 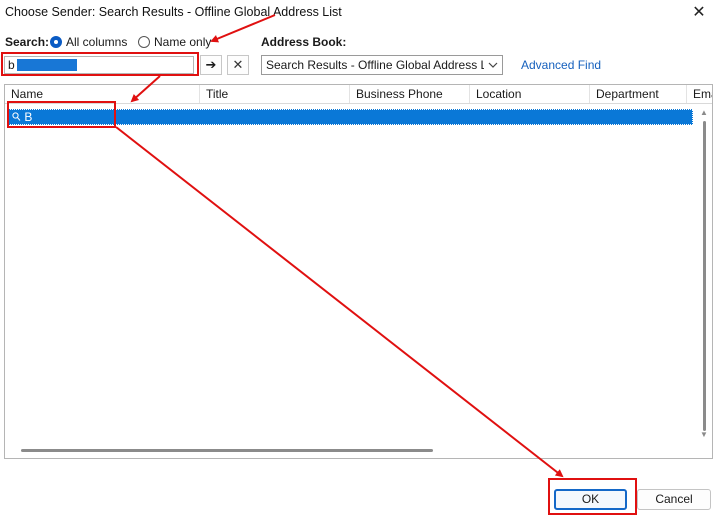 What do you see at coordinates (144, 42) in the screenshot?
I see `radio-unselected-icon` at bounding box center [144, 42].